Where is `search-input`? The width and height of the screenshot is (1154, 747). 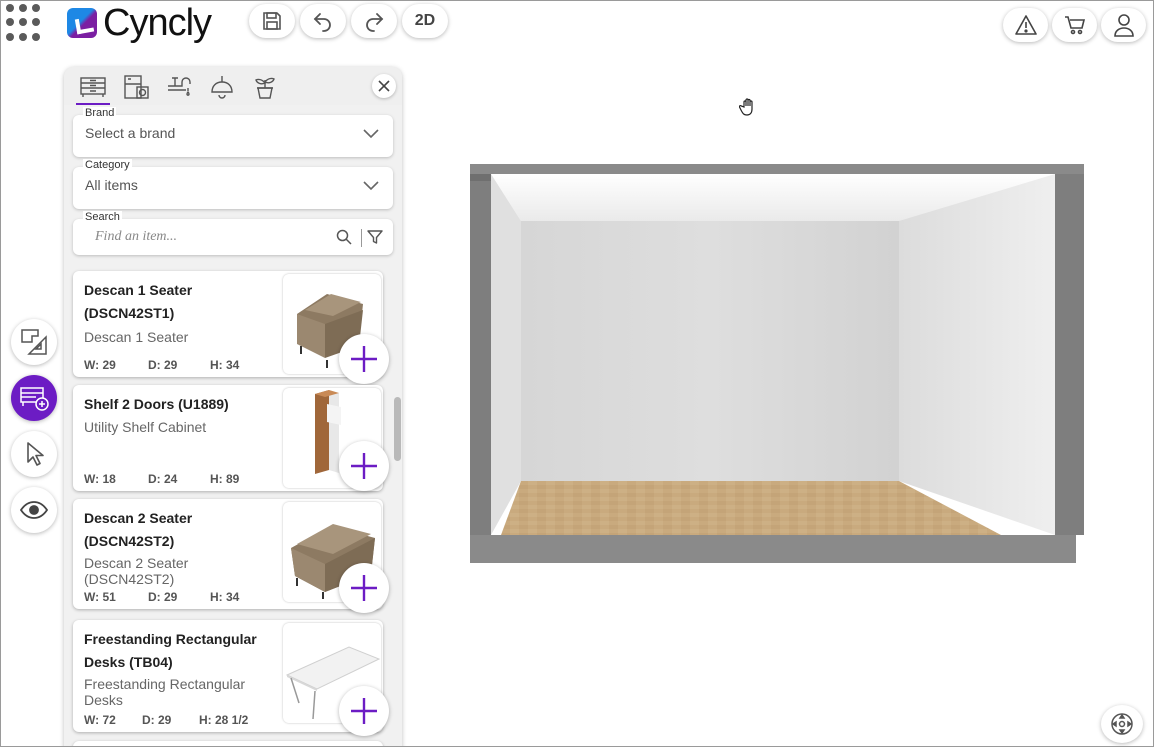
search-input is located at coordinates (210, 237).